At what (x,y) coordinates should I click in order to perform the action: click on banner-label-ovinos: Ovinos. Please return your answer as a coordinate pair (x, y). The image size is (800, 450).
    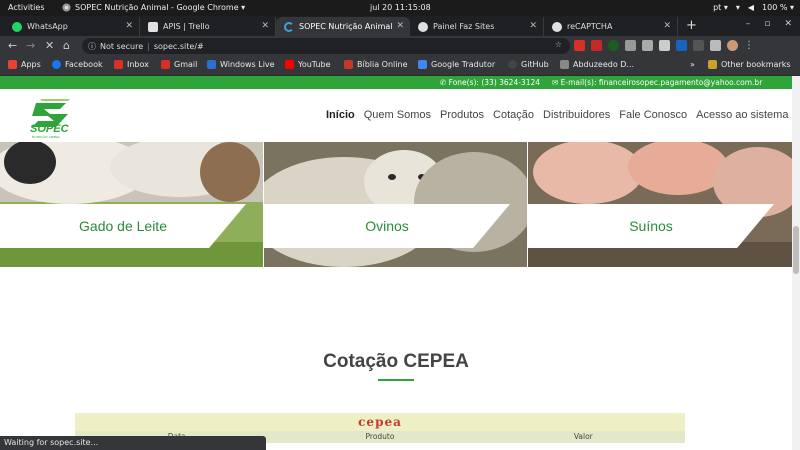
    Looking at the image, I should click on (387, 226).